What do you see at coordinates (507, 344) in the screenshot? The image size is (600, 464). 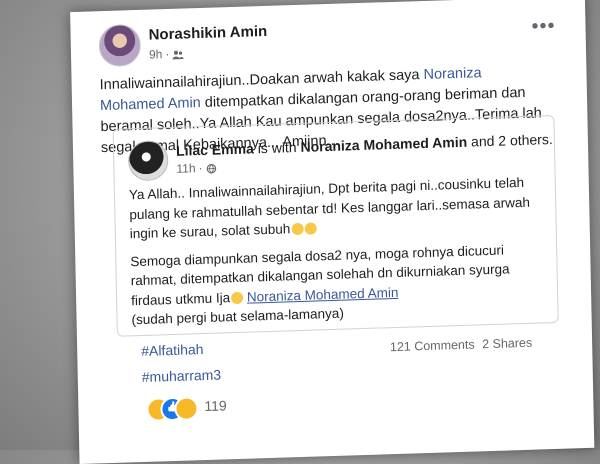 I see `shares-count: 2 Shares` at bounding box center [507, 344].